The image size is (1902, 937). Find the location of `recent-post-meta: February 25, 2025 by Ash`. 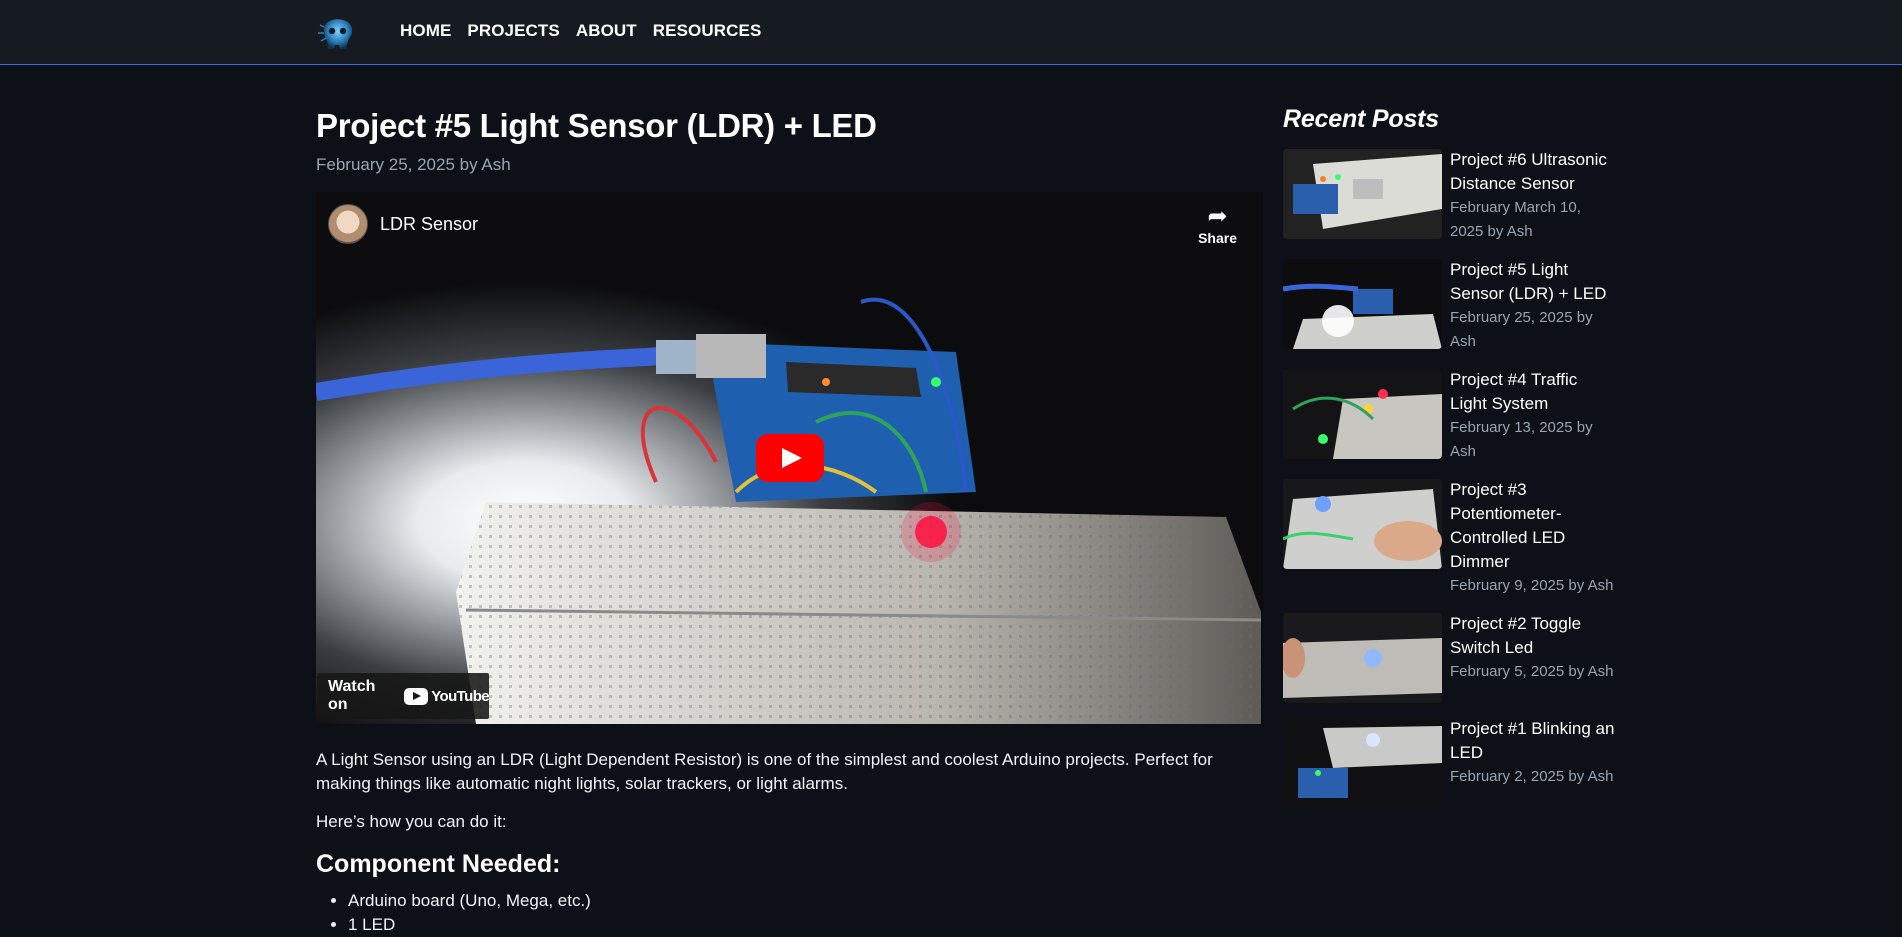

recent-post-meta: February 25, 2025 by Ash is located at coordinates (1521, 329).